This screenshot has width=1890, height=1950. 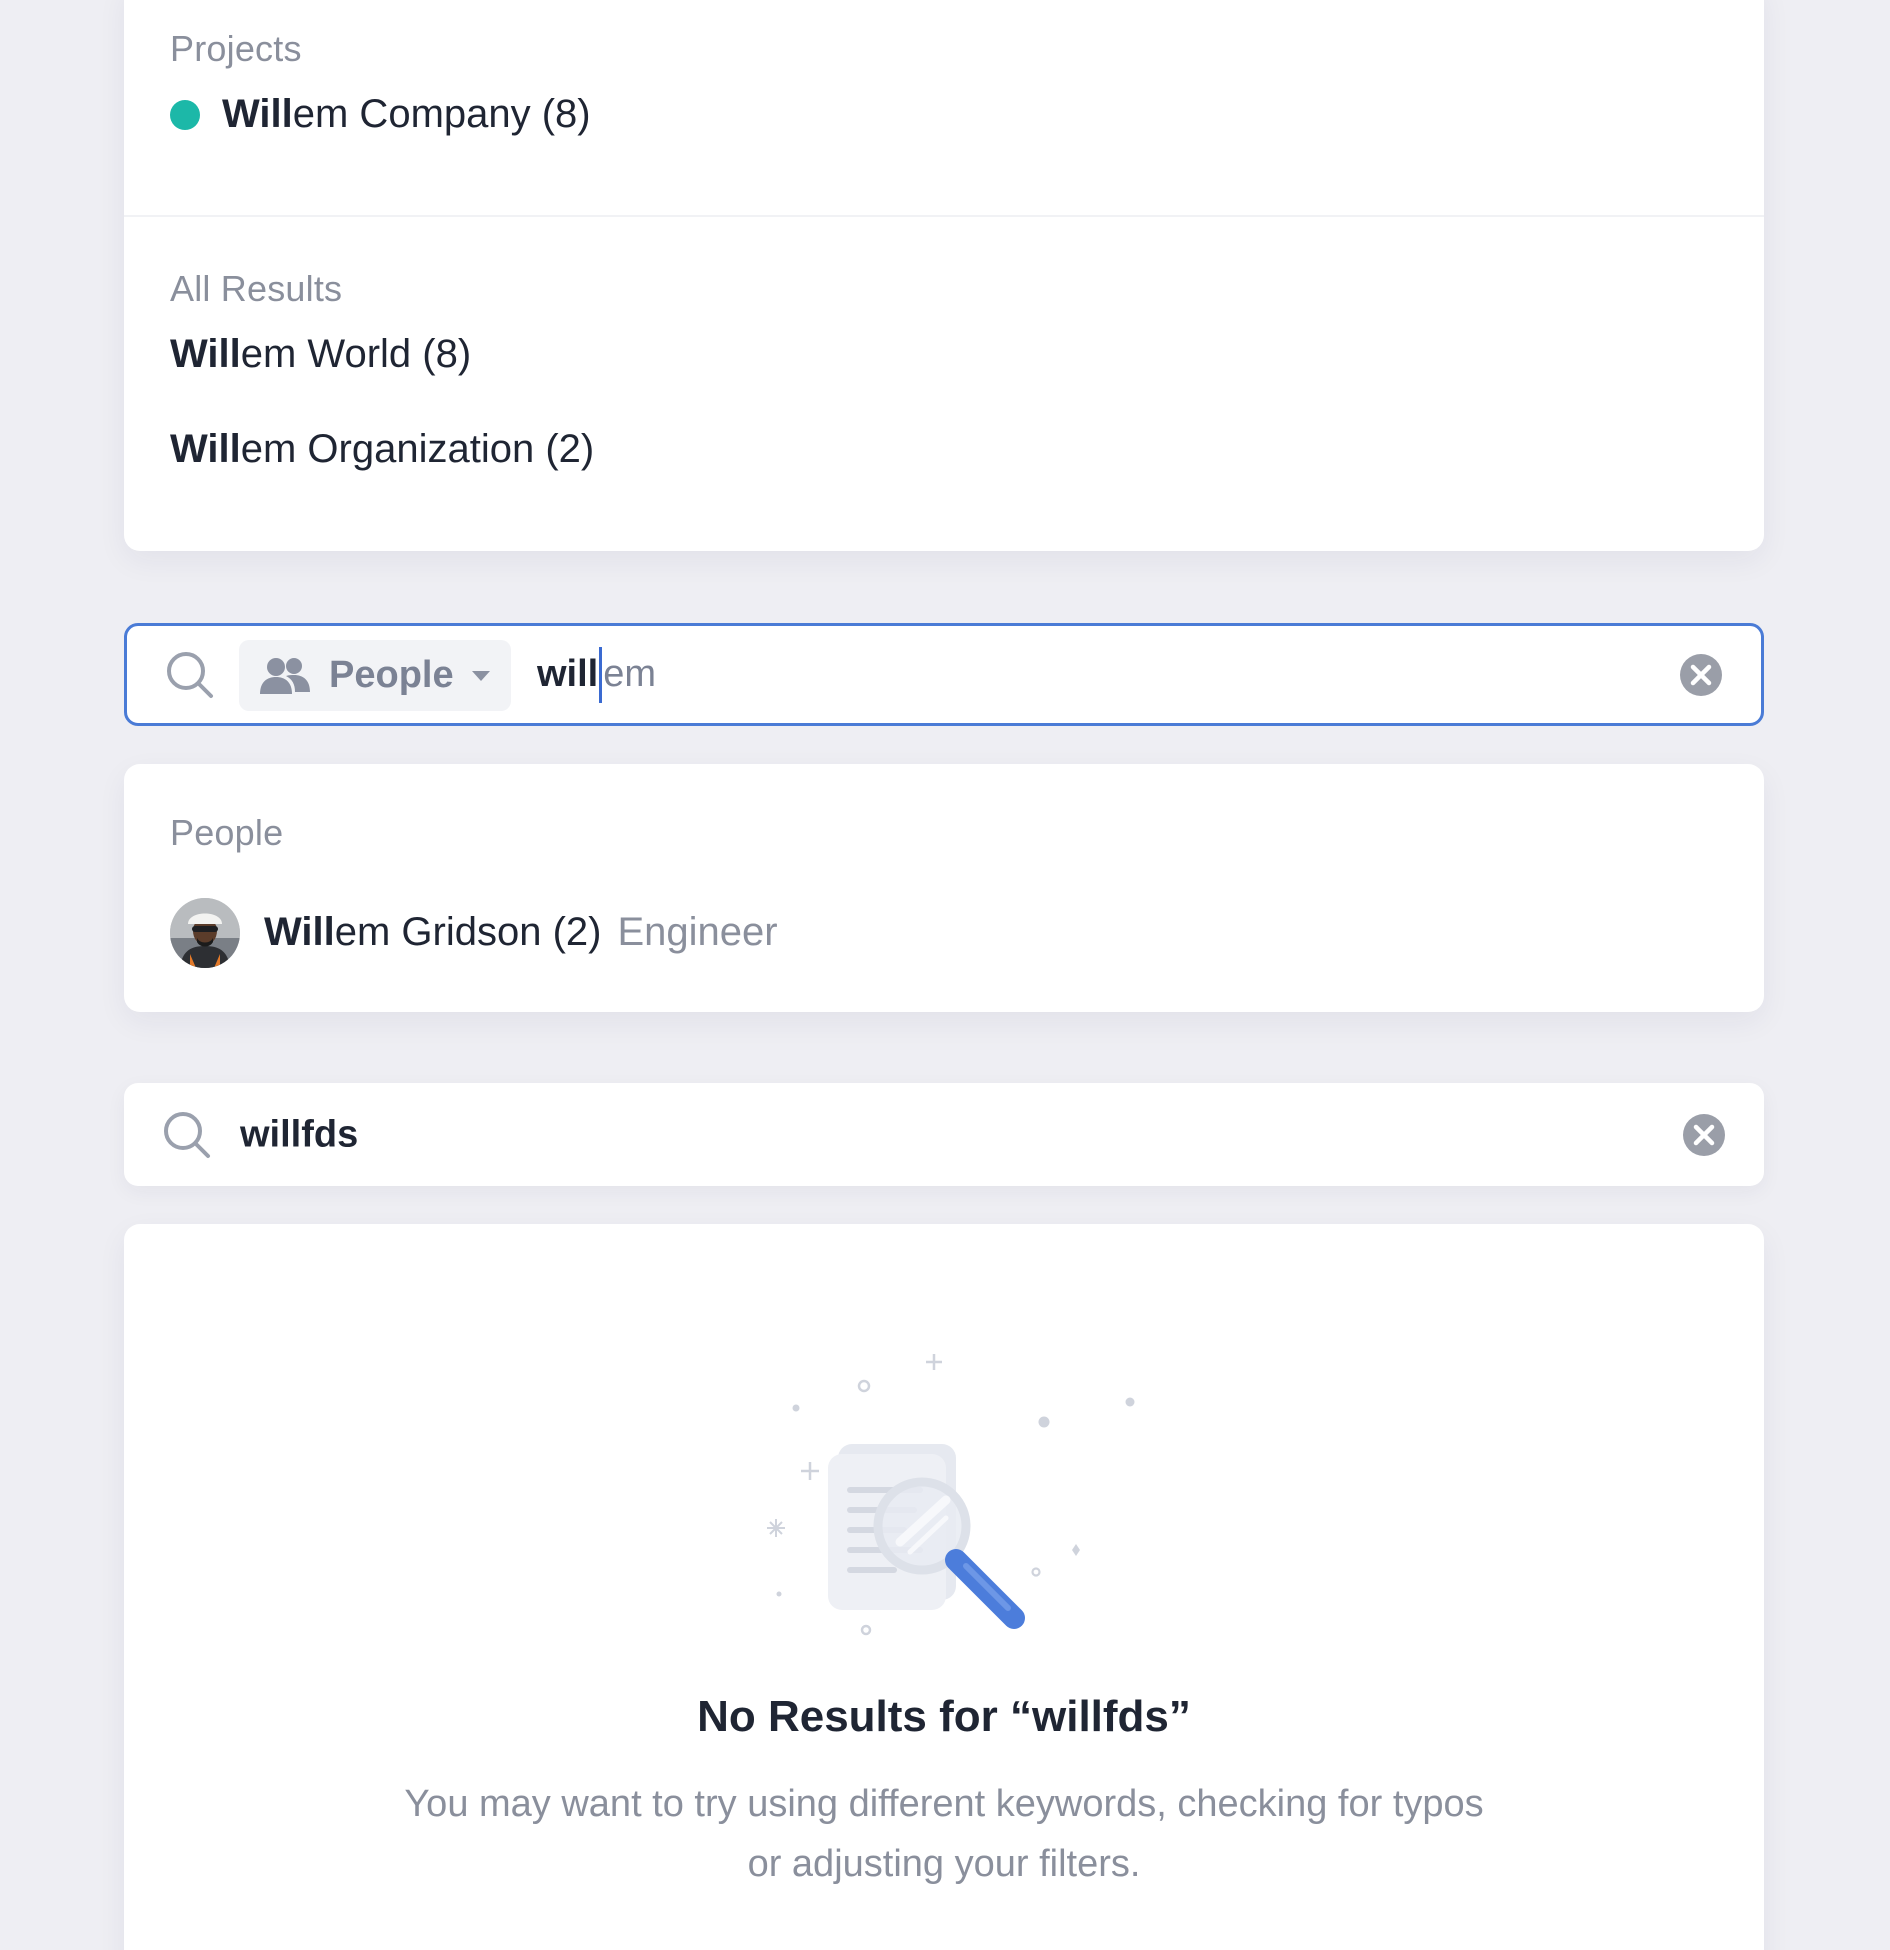 What do you see at coordinates (236, 48) in the screenshot?
I see `projects-section-label: Projects` at bounding box center [236, 48].